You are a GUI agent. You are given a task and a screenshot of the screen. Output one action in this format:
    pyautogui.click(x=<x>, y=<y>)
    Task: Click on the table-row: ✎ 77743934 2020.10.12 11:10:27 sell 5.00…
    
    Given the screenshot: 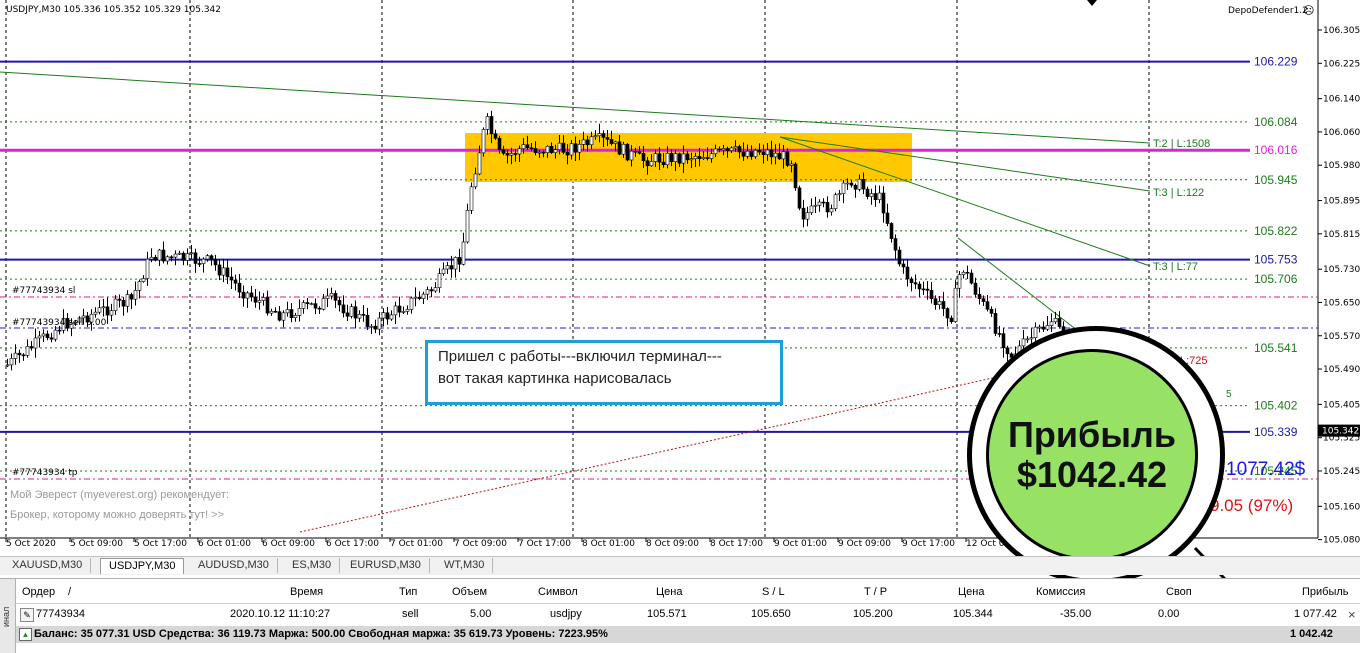 What is the action you would take?
    pyautogui.click(x=688, y=614)
    